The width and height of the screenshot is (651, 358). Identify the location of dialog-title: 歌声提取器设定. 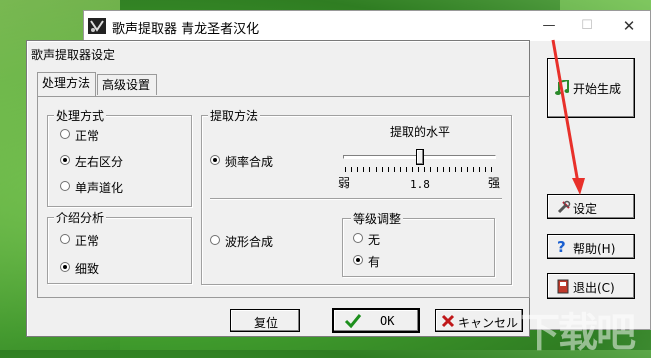
(73, 55).